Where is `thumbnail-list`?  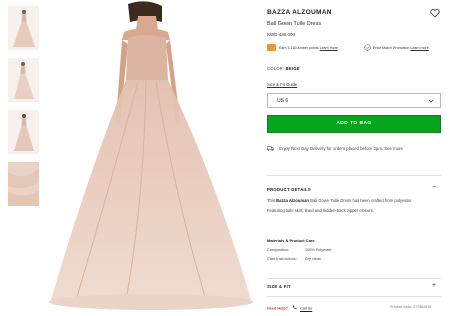
thumbnail-list is located at coordinates (25, 110).